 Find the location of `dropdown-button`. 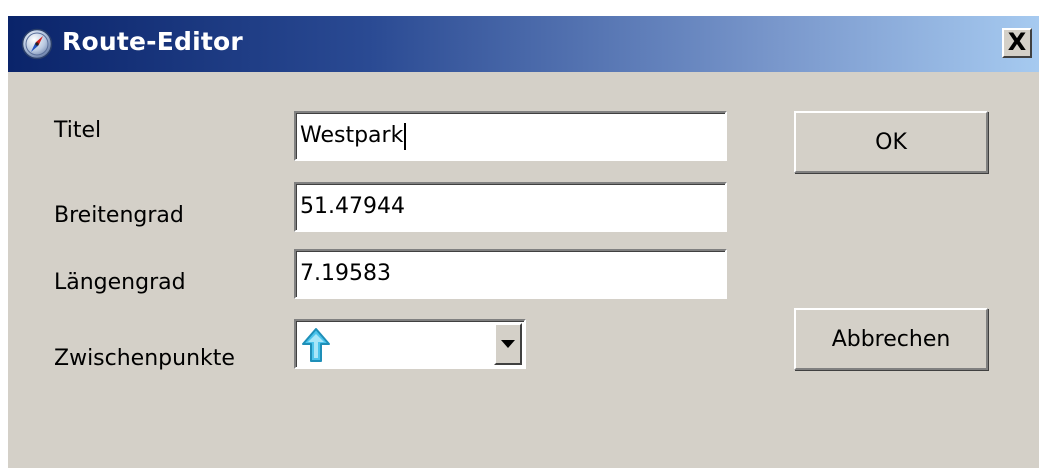

dropdown-button is located at coordinates (508, 344).